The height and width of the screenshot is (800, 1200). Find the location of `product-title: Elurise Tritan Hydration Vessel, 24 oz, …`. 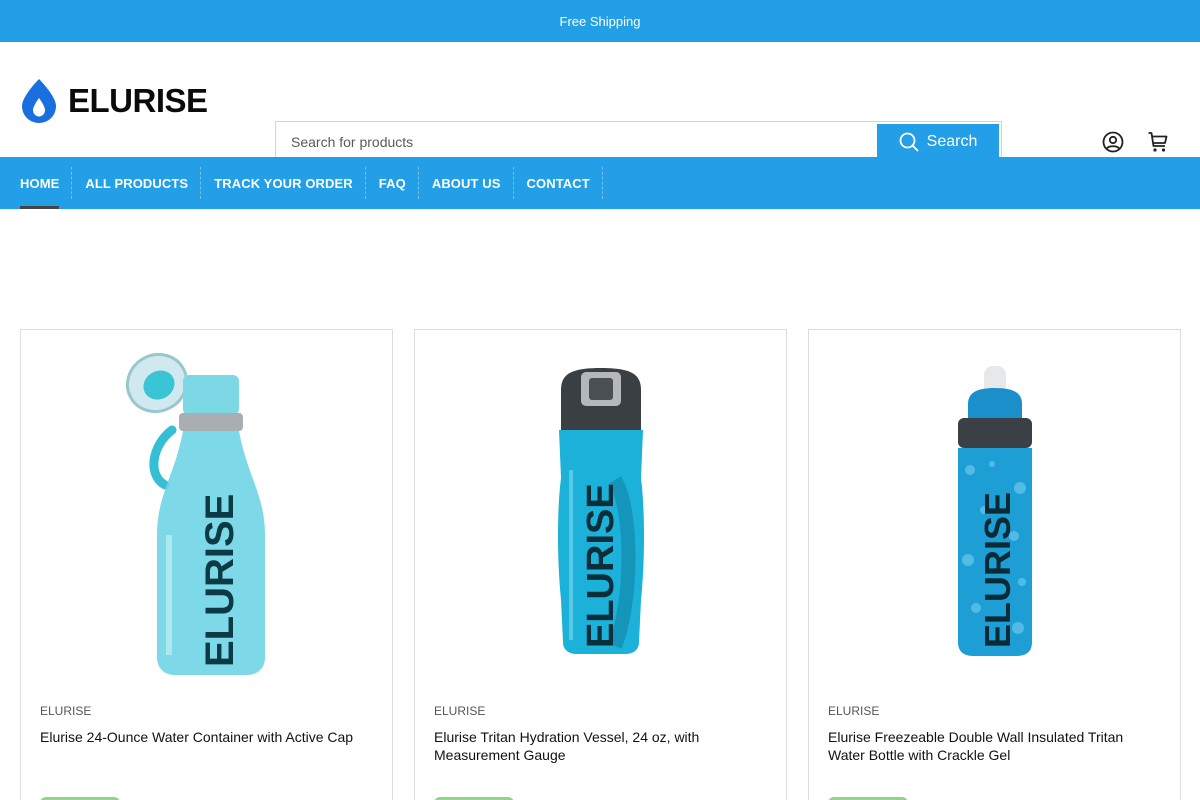

product-title: Elurise Tritan Hydration Vessel, 24 oz, … is located at coordinates (601, 746).